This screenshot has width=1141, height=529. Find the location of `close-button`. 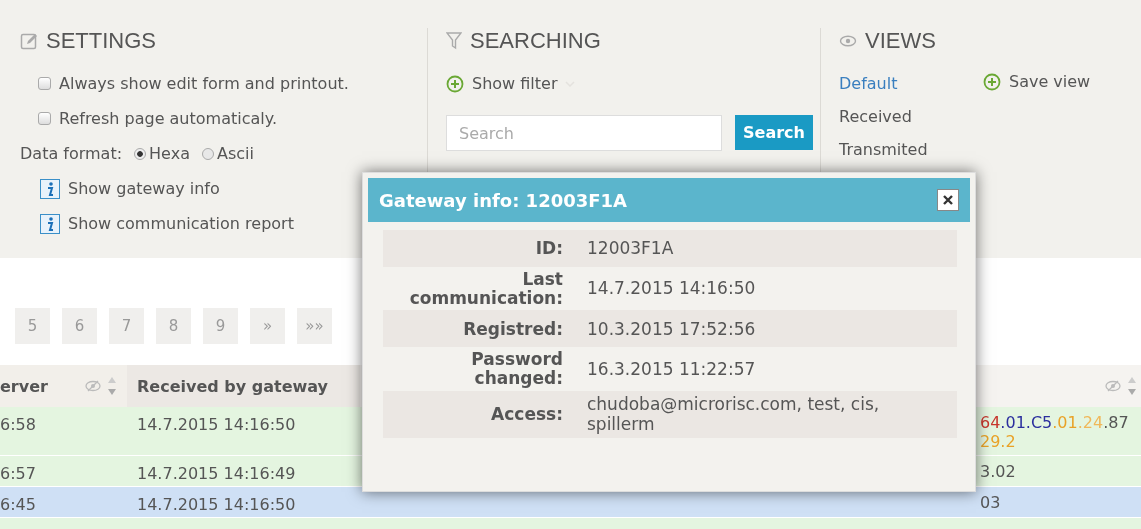

close-button is located at coordinates (948, 200).